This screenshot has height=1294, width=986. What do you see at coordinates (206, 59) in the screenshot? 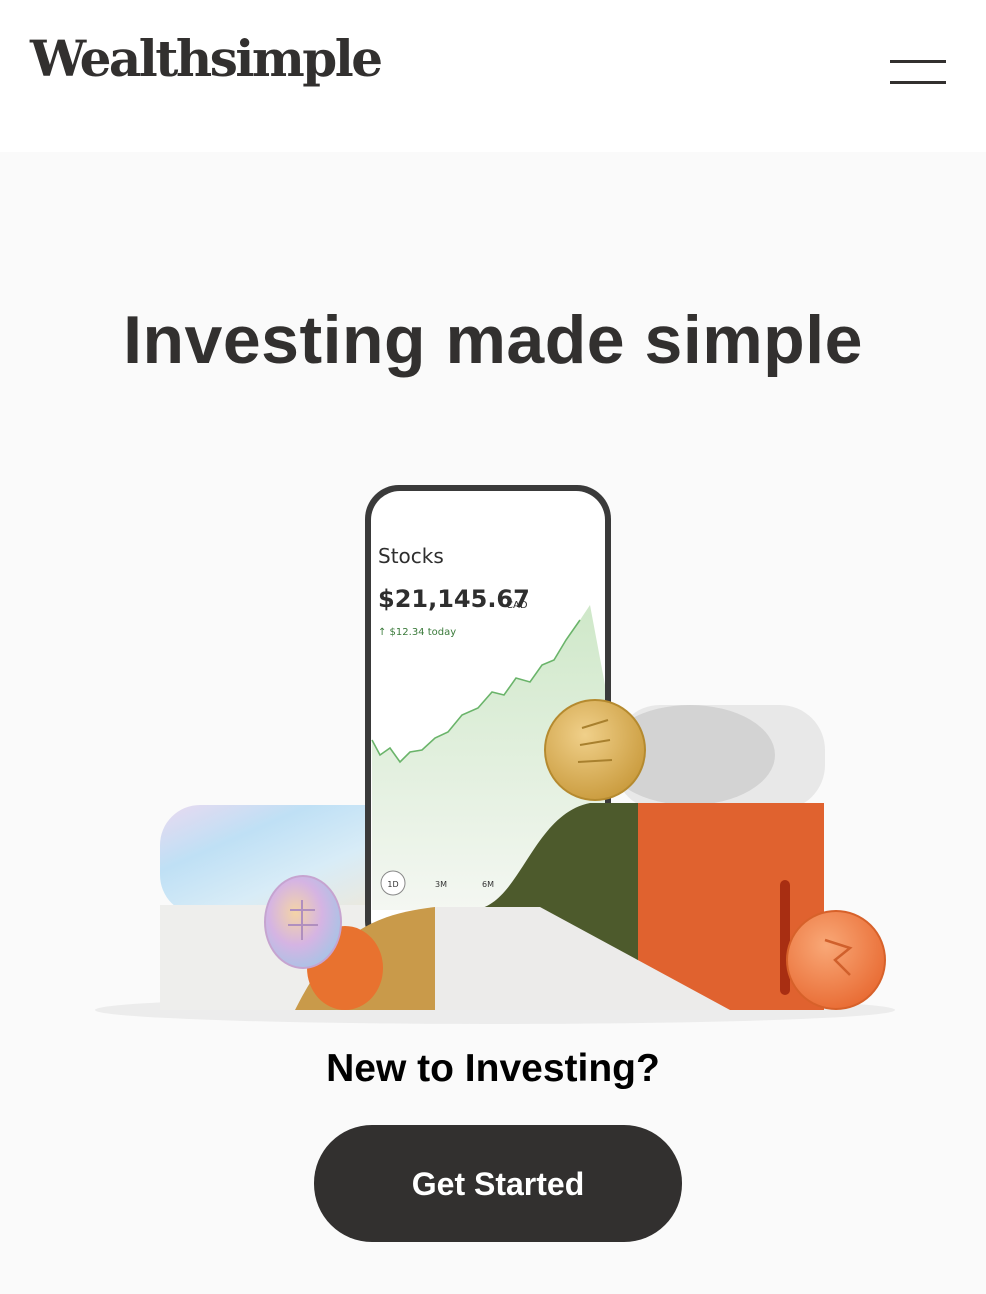
I see `wealthsimple-logo: Wealthsimple` at bounding box center [206, 59].